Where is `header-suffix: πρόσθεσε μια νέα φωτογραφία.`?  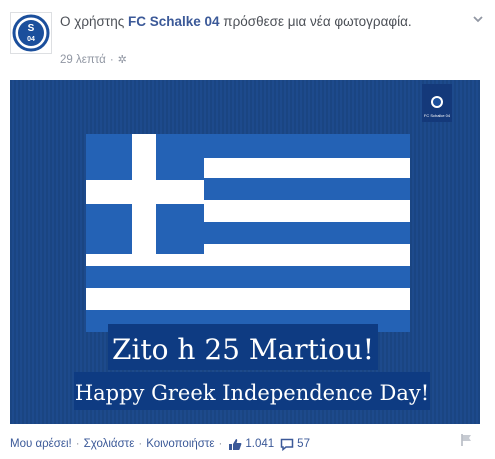
header-suffix: πρόσθεσε μια νέα φωτογραφία. is located at coordinates (315, 21).